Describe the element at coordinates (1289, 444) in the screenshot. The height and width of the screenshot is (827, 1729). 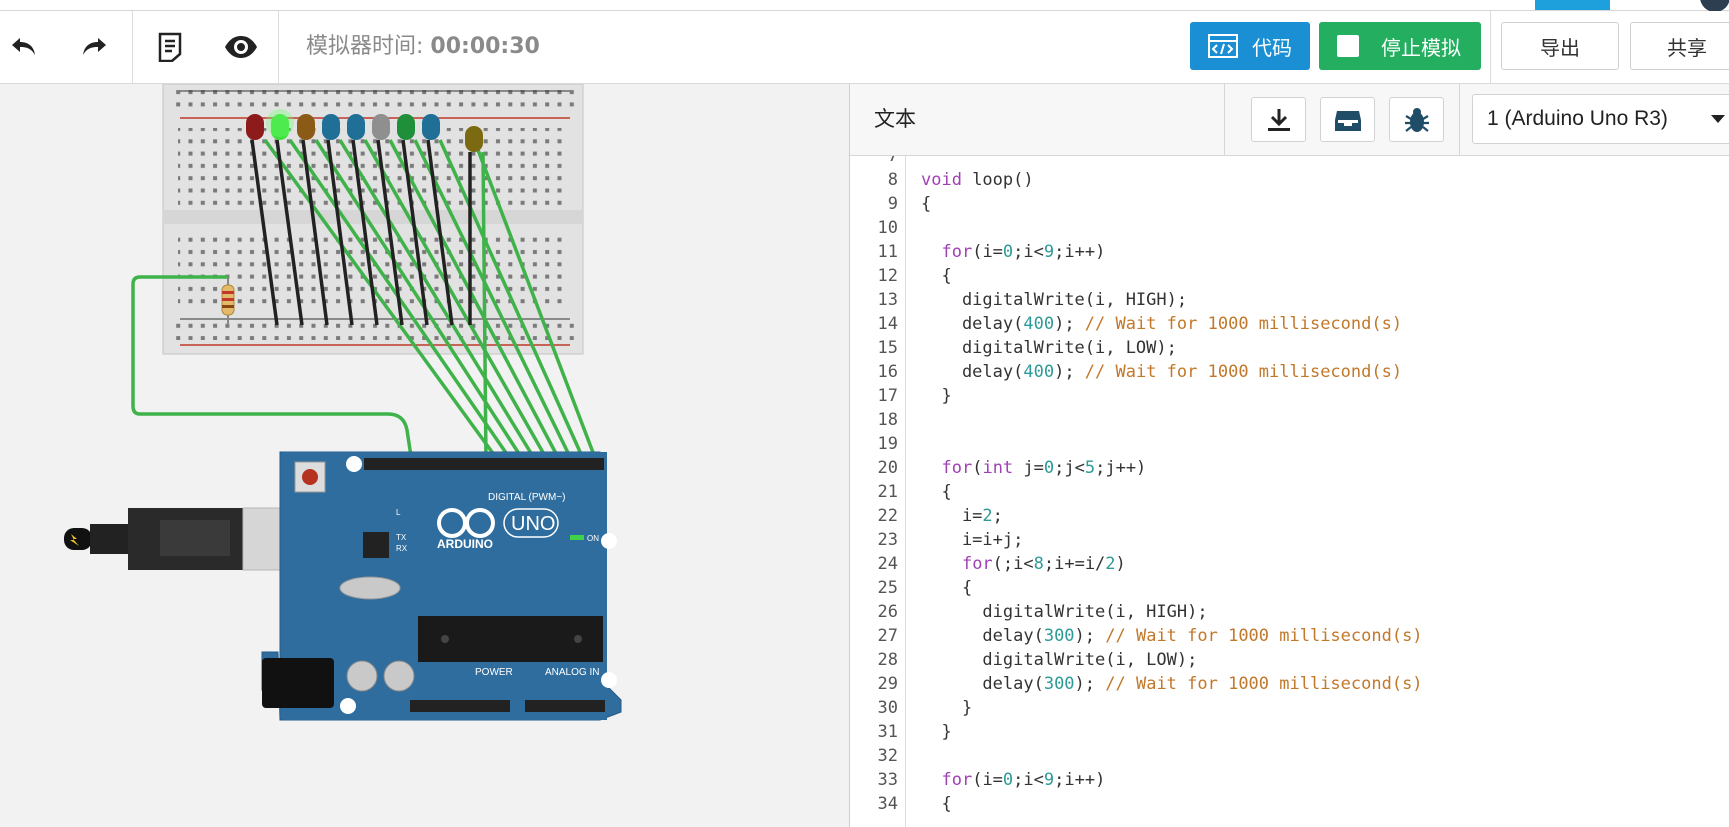
I see `code-line: 19` at that location.